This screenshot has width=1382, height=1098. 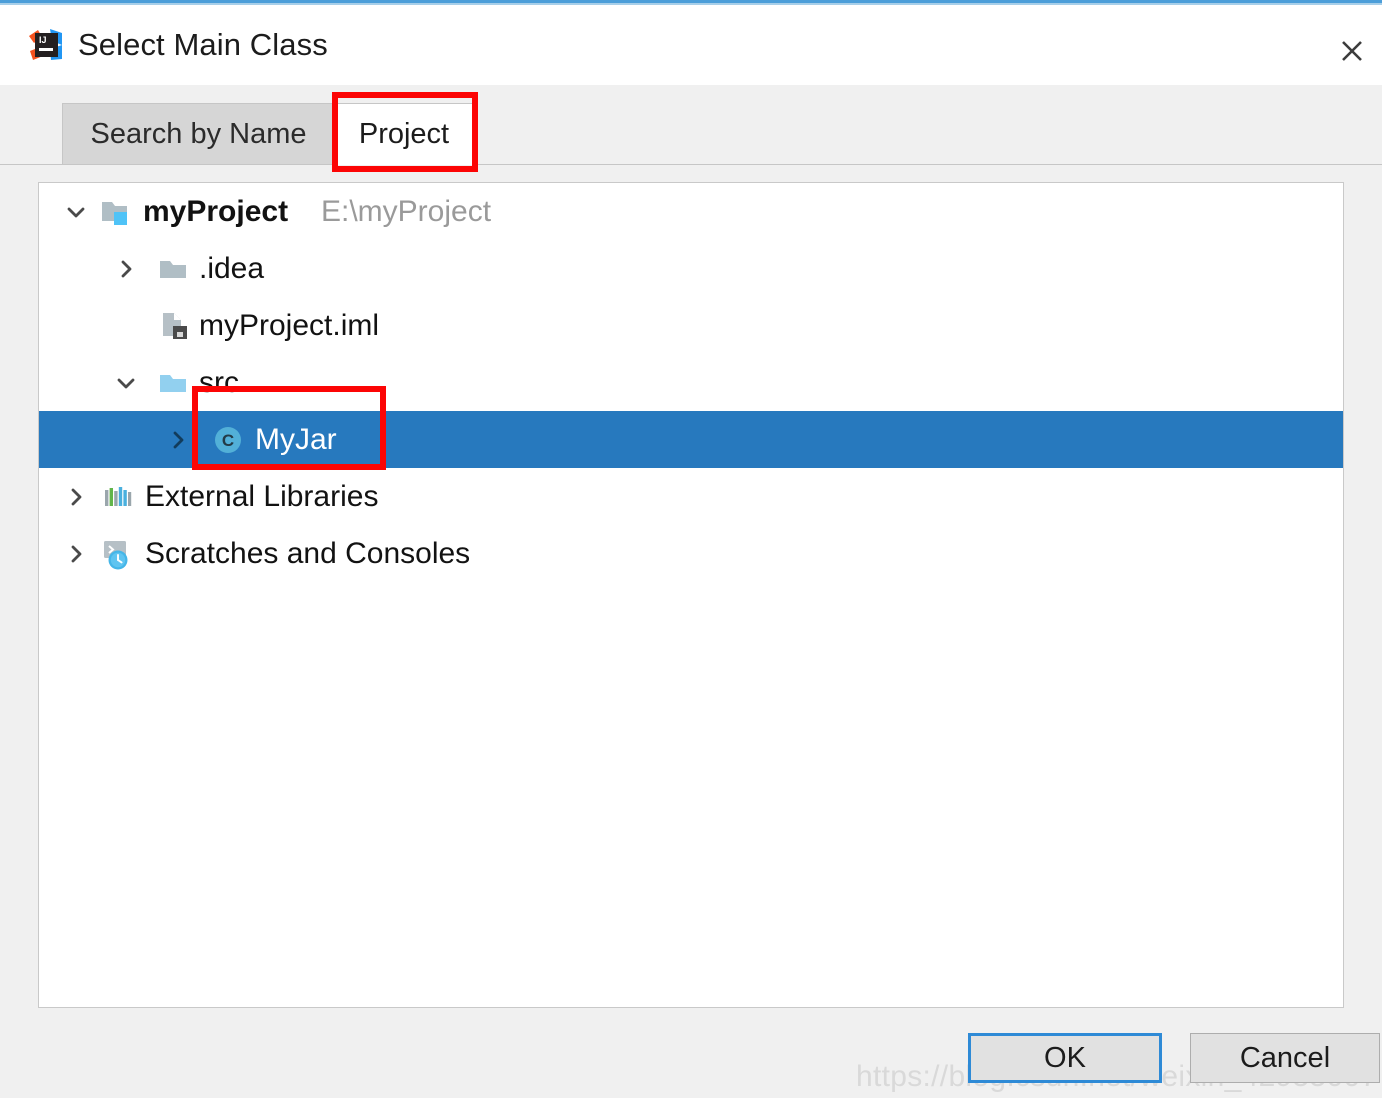 What do you see at coordinates (691, 382) in the screenshot?
I see `tree-row: src` at bounding box center [691, 382].